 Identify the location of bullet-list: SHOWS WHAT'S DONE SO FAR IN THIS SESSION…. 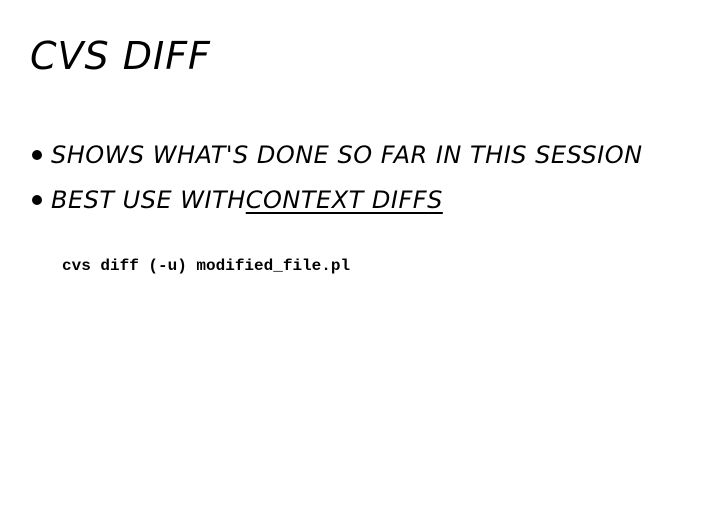
(336, 177).